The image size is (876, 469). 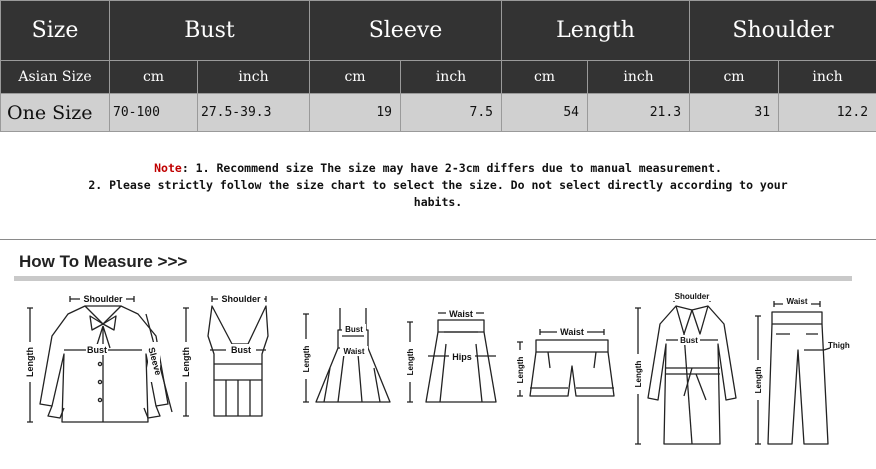 What do you see at coordinates (241, 350) in the screenshot?
I see `label-bust-2: Bust` at bounding box center [241, 350].